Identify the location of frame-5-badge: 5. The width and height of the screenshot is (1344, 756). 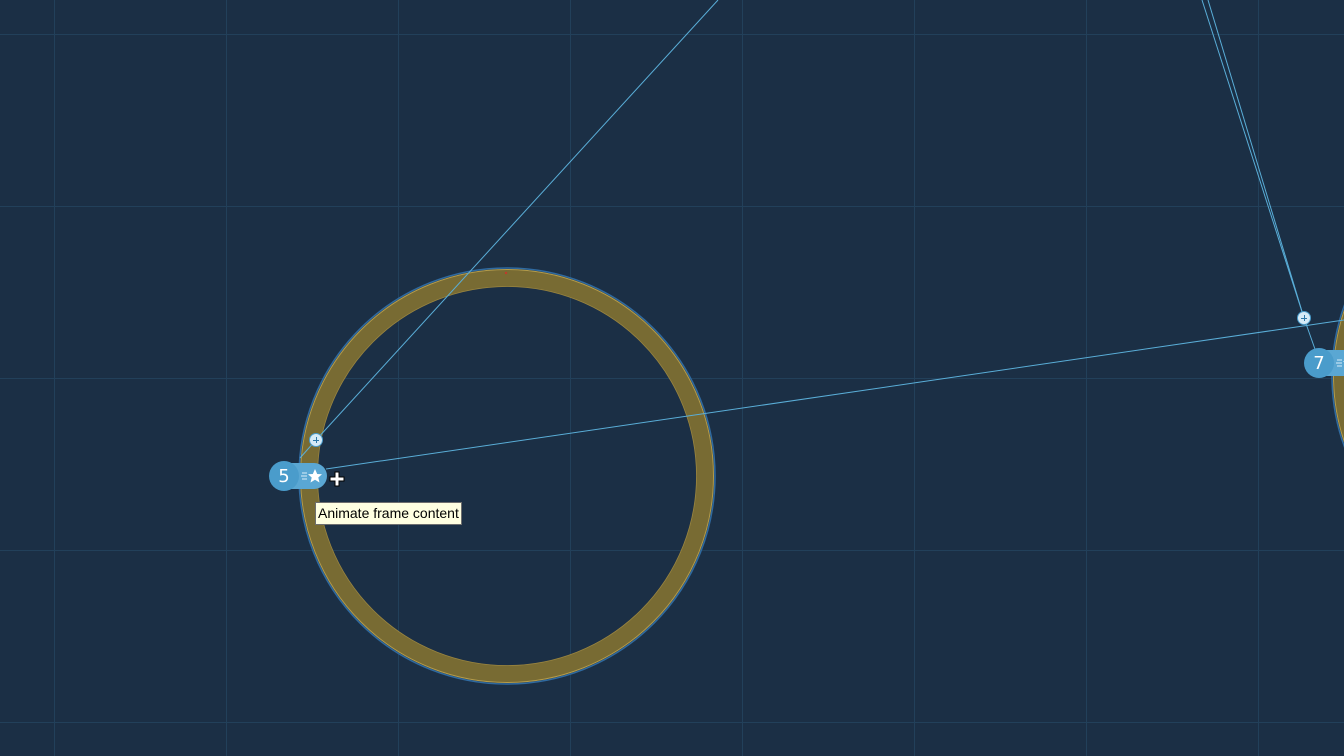
(298, 476).